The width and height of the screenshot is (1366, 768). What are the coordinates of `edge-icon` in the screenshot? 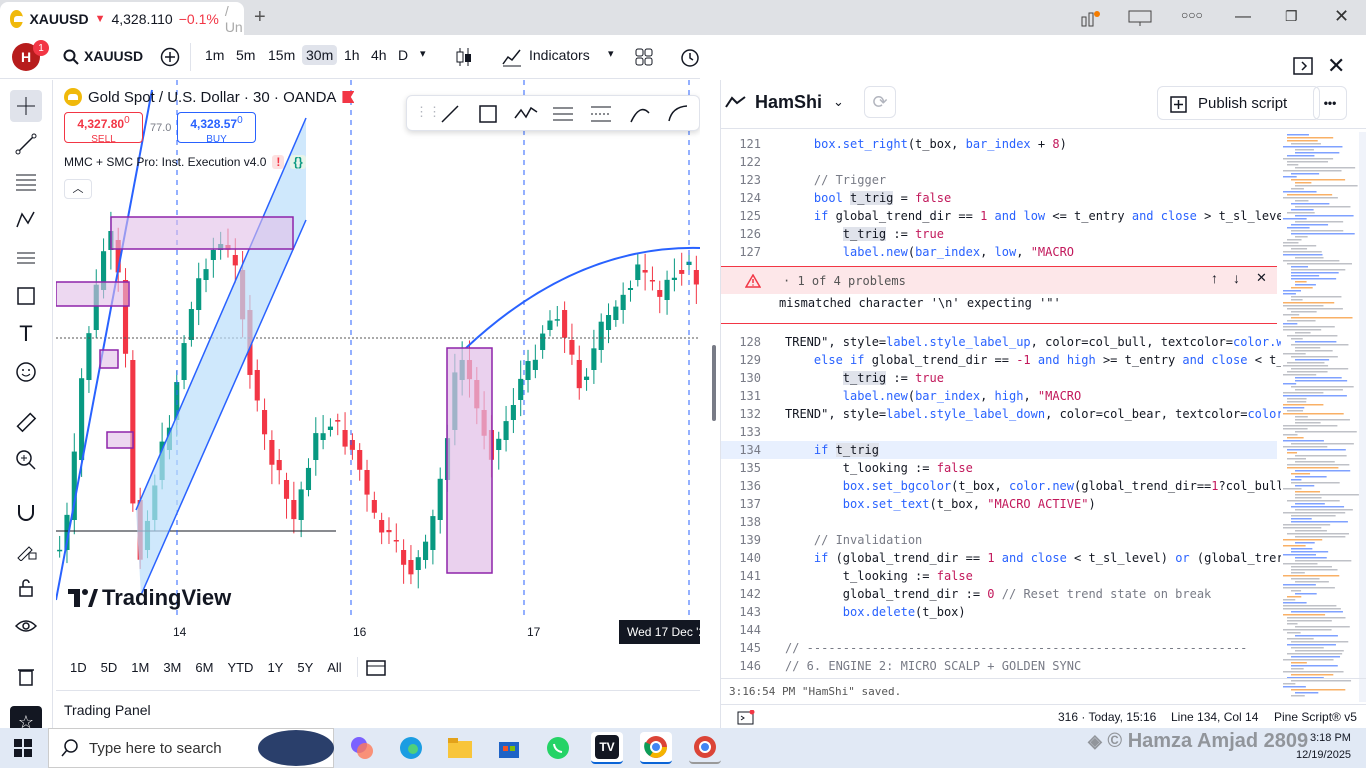 It's located at (411, 748).